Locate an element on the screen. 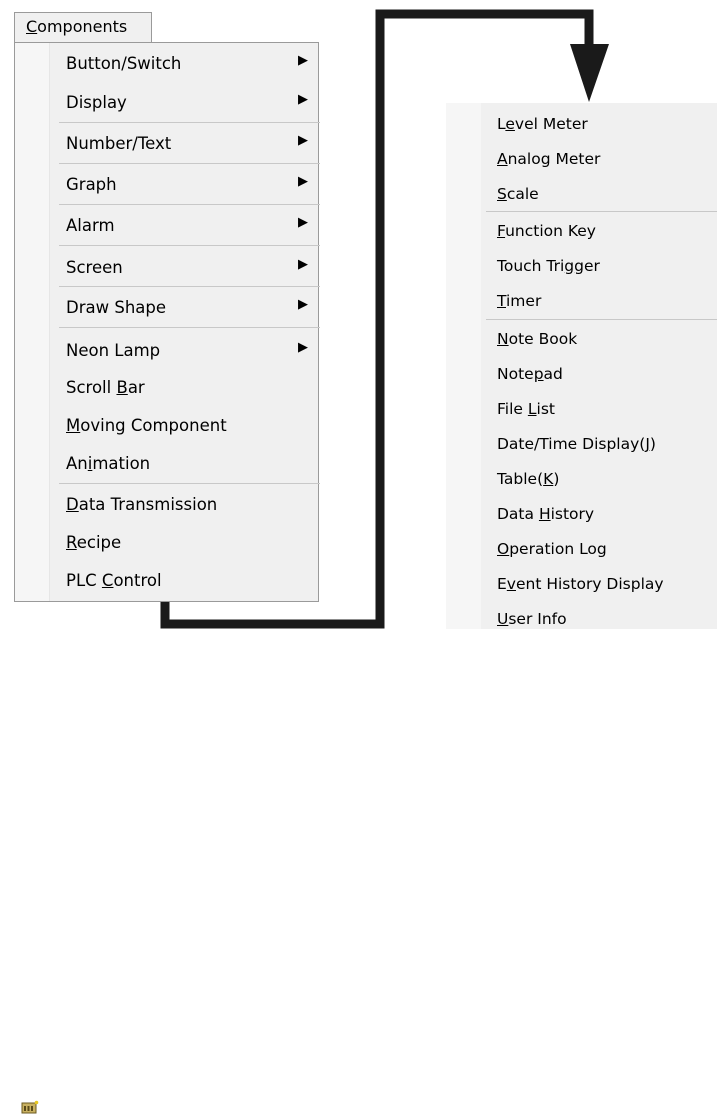  submenu-item-function-key: Function Key is located at coordinates (546, 231).